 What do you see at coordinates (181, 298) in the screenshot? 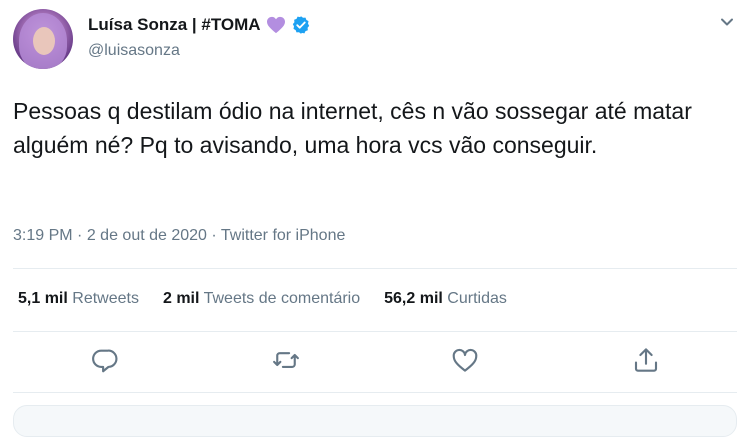
I see `quotes-count: 2 mil` at bounding box center [181, 298].